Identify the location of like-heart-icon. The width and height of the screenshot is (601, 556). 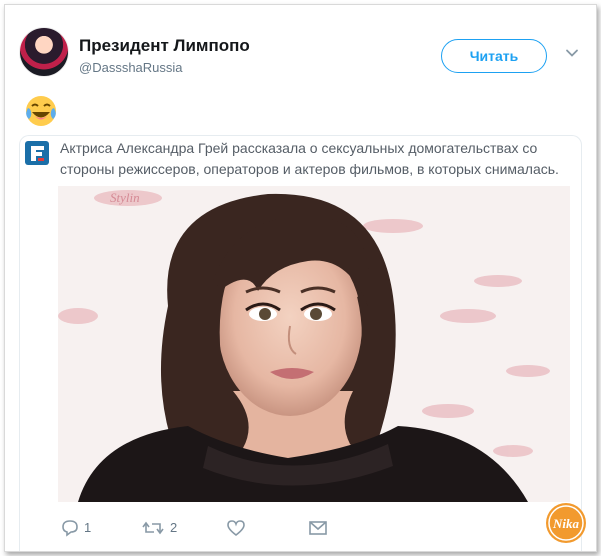
(236, 528).